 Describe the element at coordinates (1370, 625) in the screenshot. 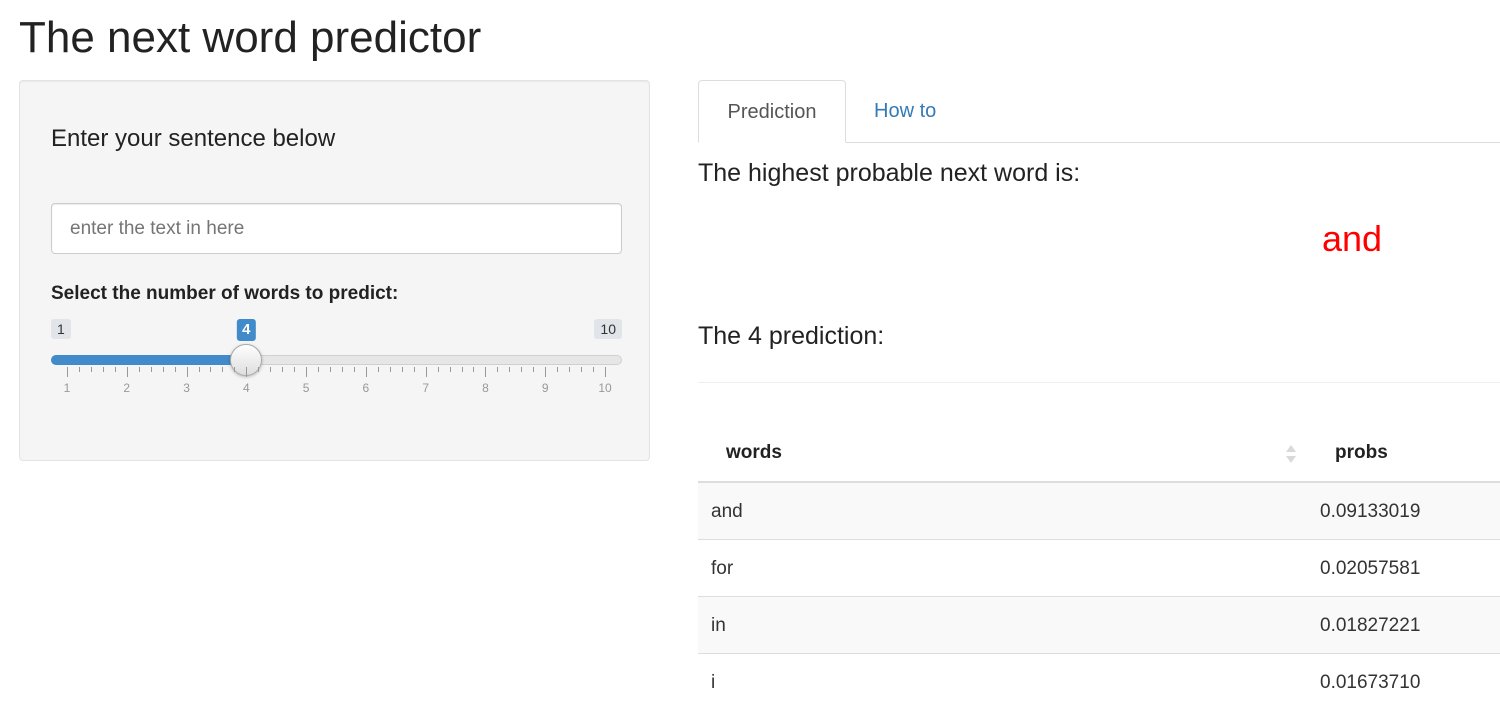

I see `cell-prob: 0.01827221` at that location.